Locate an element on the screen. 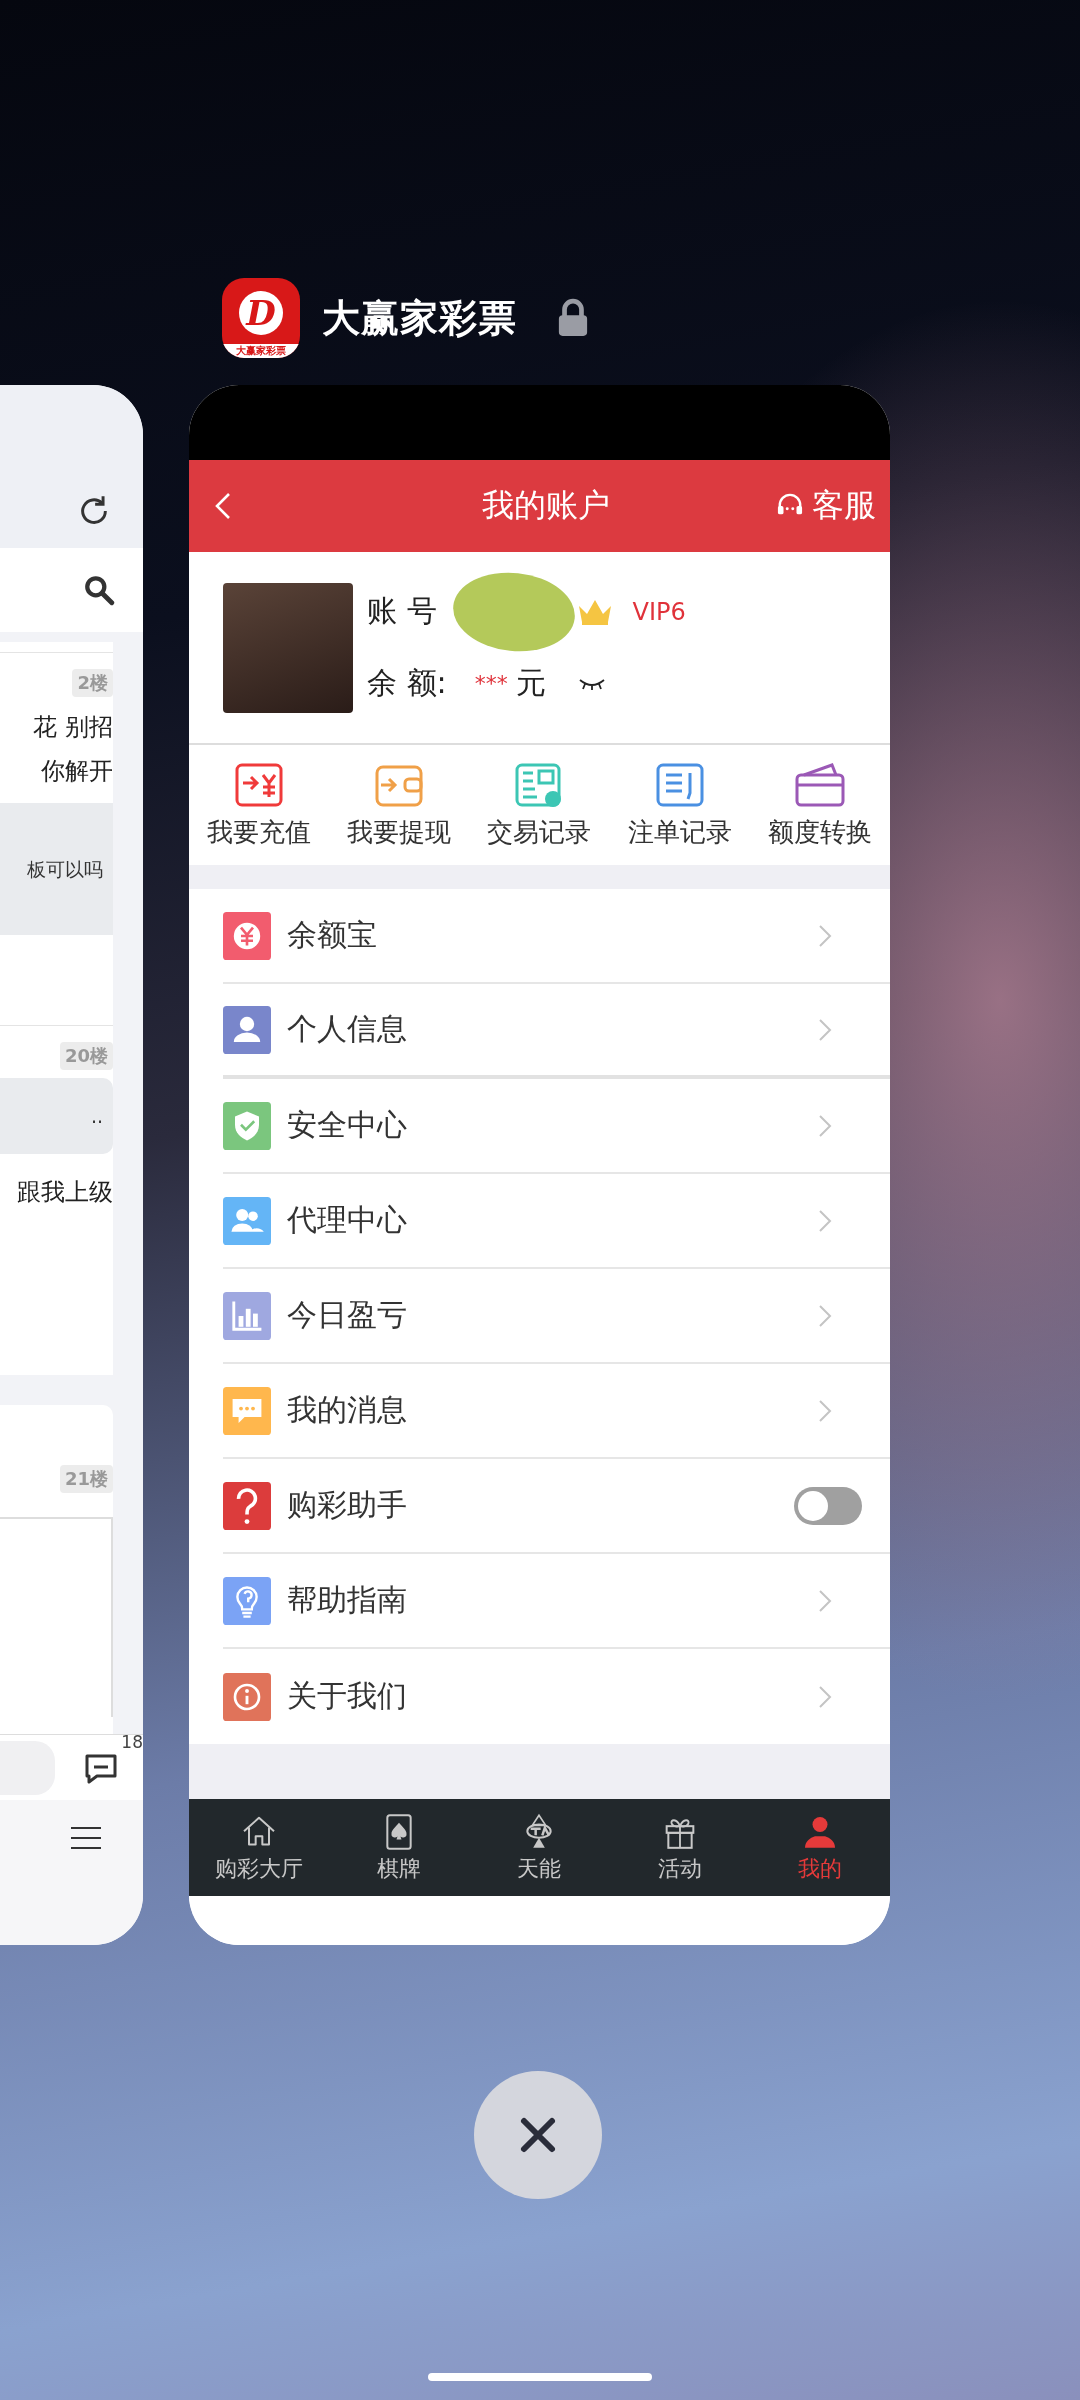  nav-tab: 我的 is located at coordinates (819, 1847).